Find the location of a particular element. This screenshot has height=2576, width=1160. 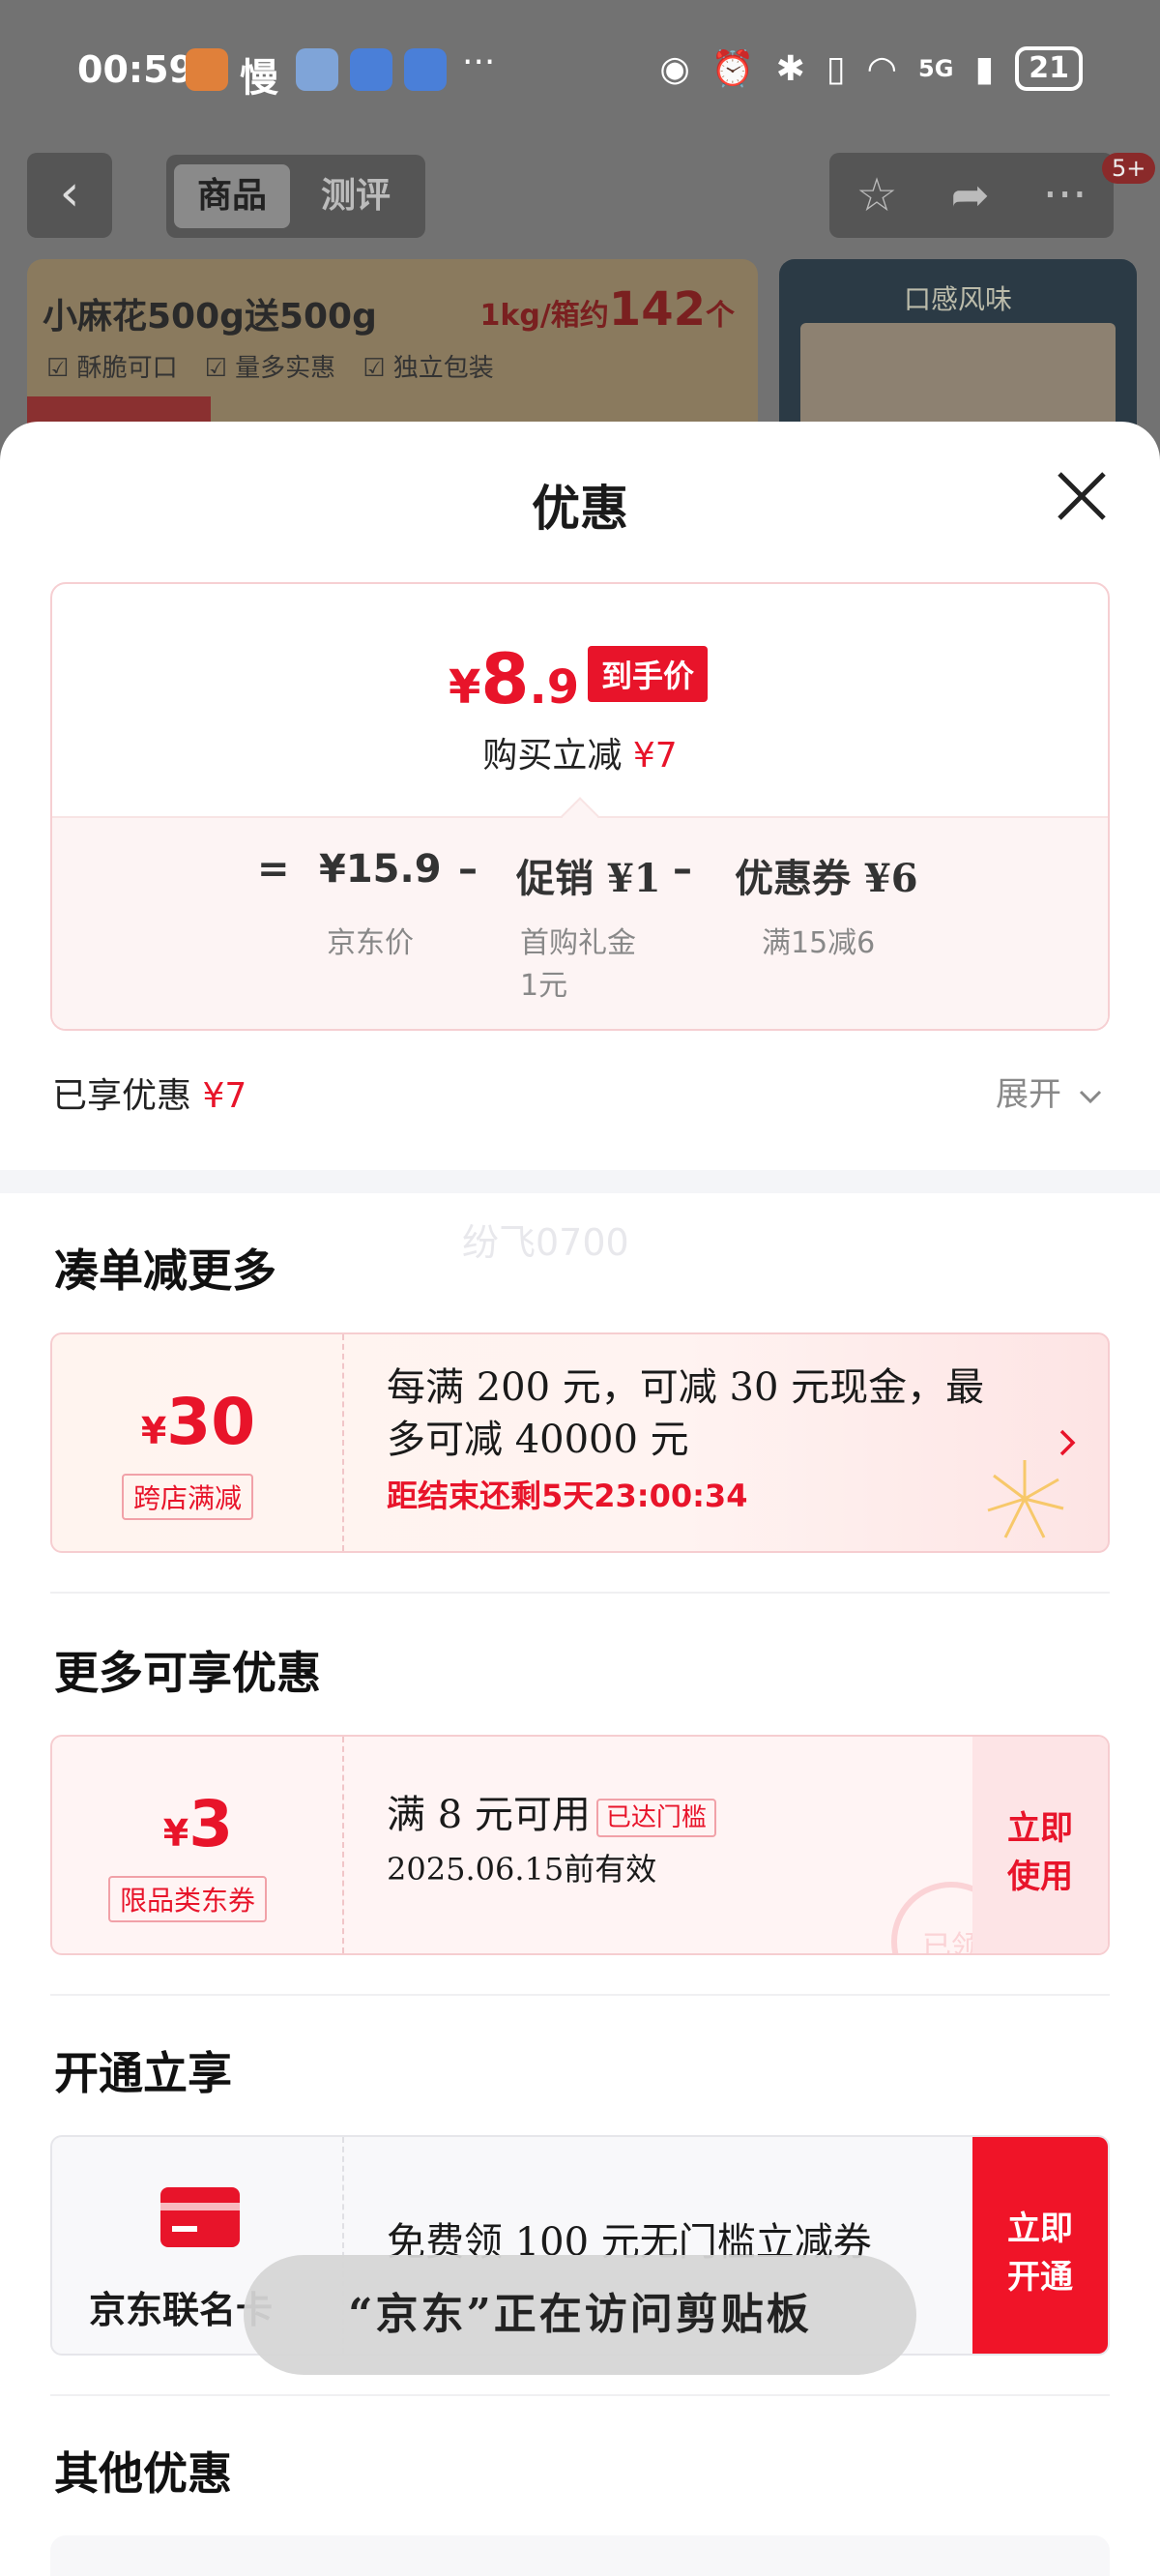

credit-card-icon is located at coordinates (200, 2217).